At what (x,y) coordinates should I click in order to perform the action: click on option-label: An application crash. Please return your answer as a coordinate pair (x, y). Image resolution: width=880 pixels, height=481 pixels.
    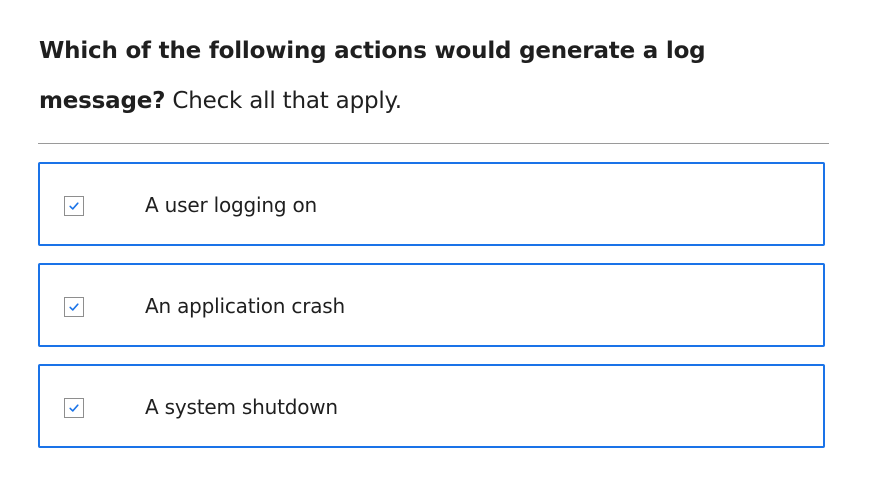
    Looking at the image, I should click on (245, 306).